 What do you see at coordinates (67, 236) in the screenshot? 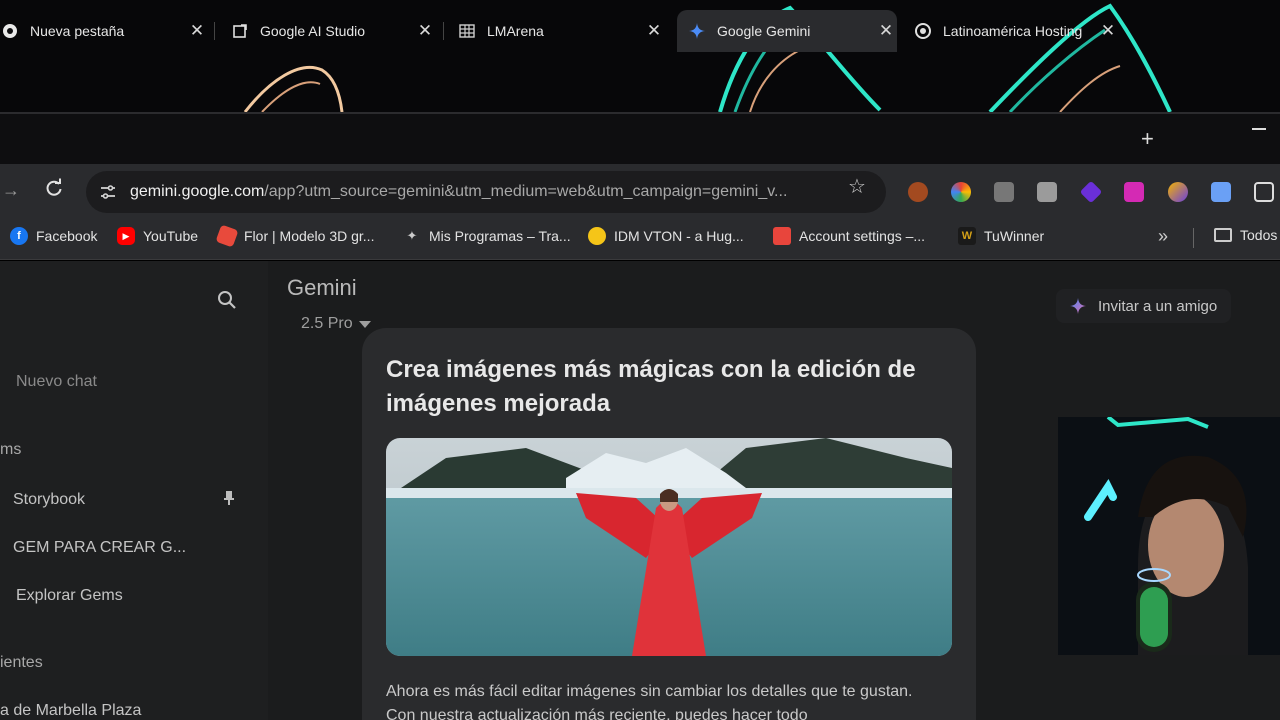
I see `bookmark-label: Facebook` at bounding box center [67, 236].